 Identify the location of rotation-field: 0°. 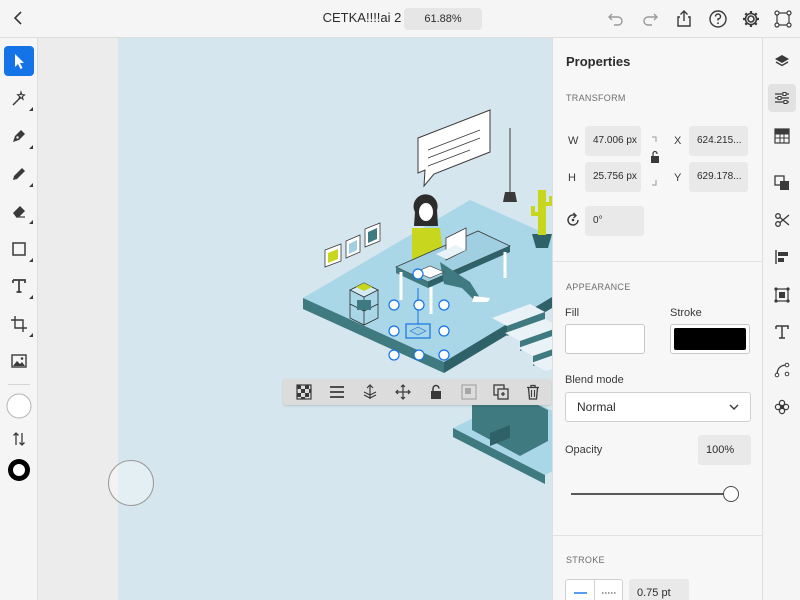
(614, 221).